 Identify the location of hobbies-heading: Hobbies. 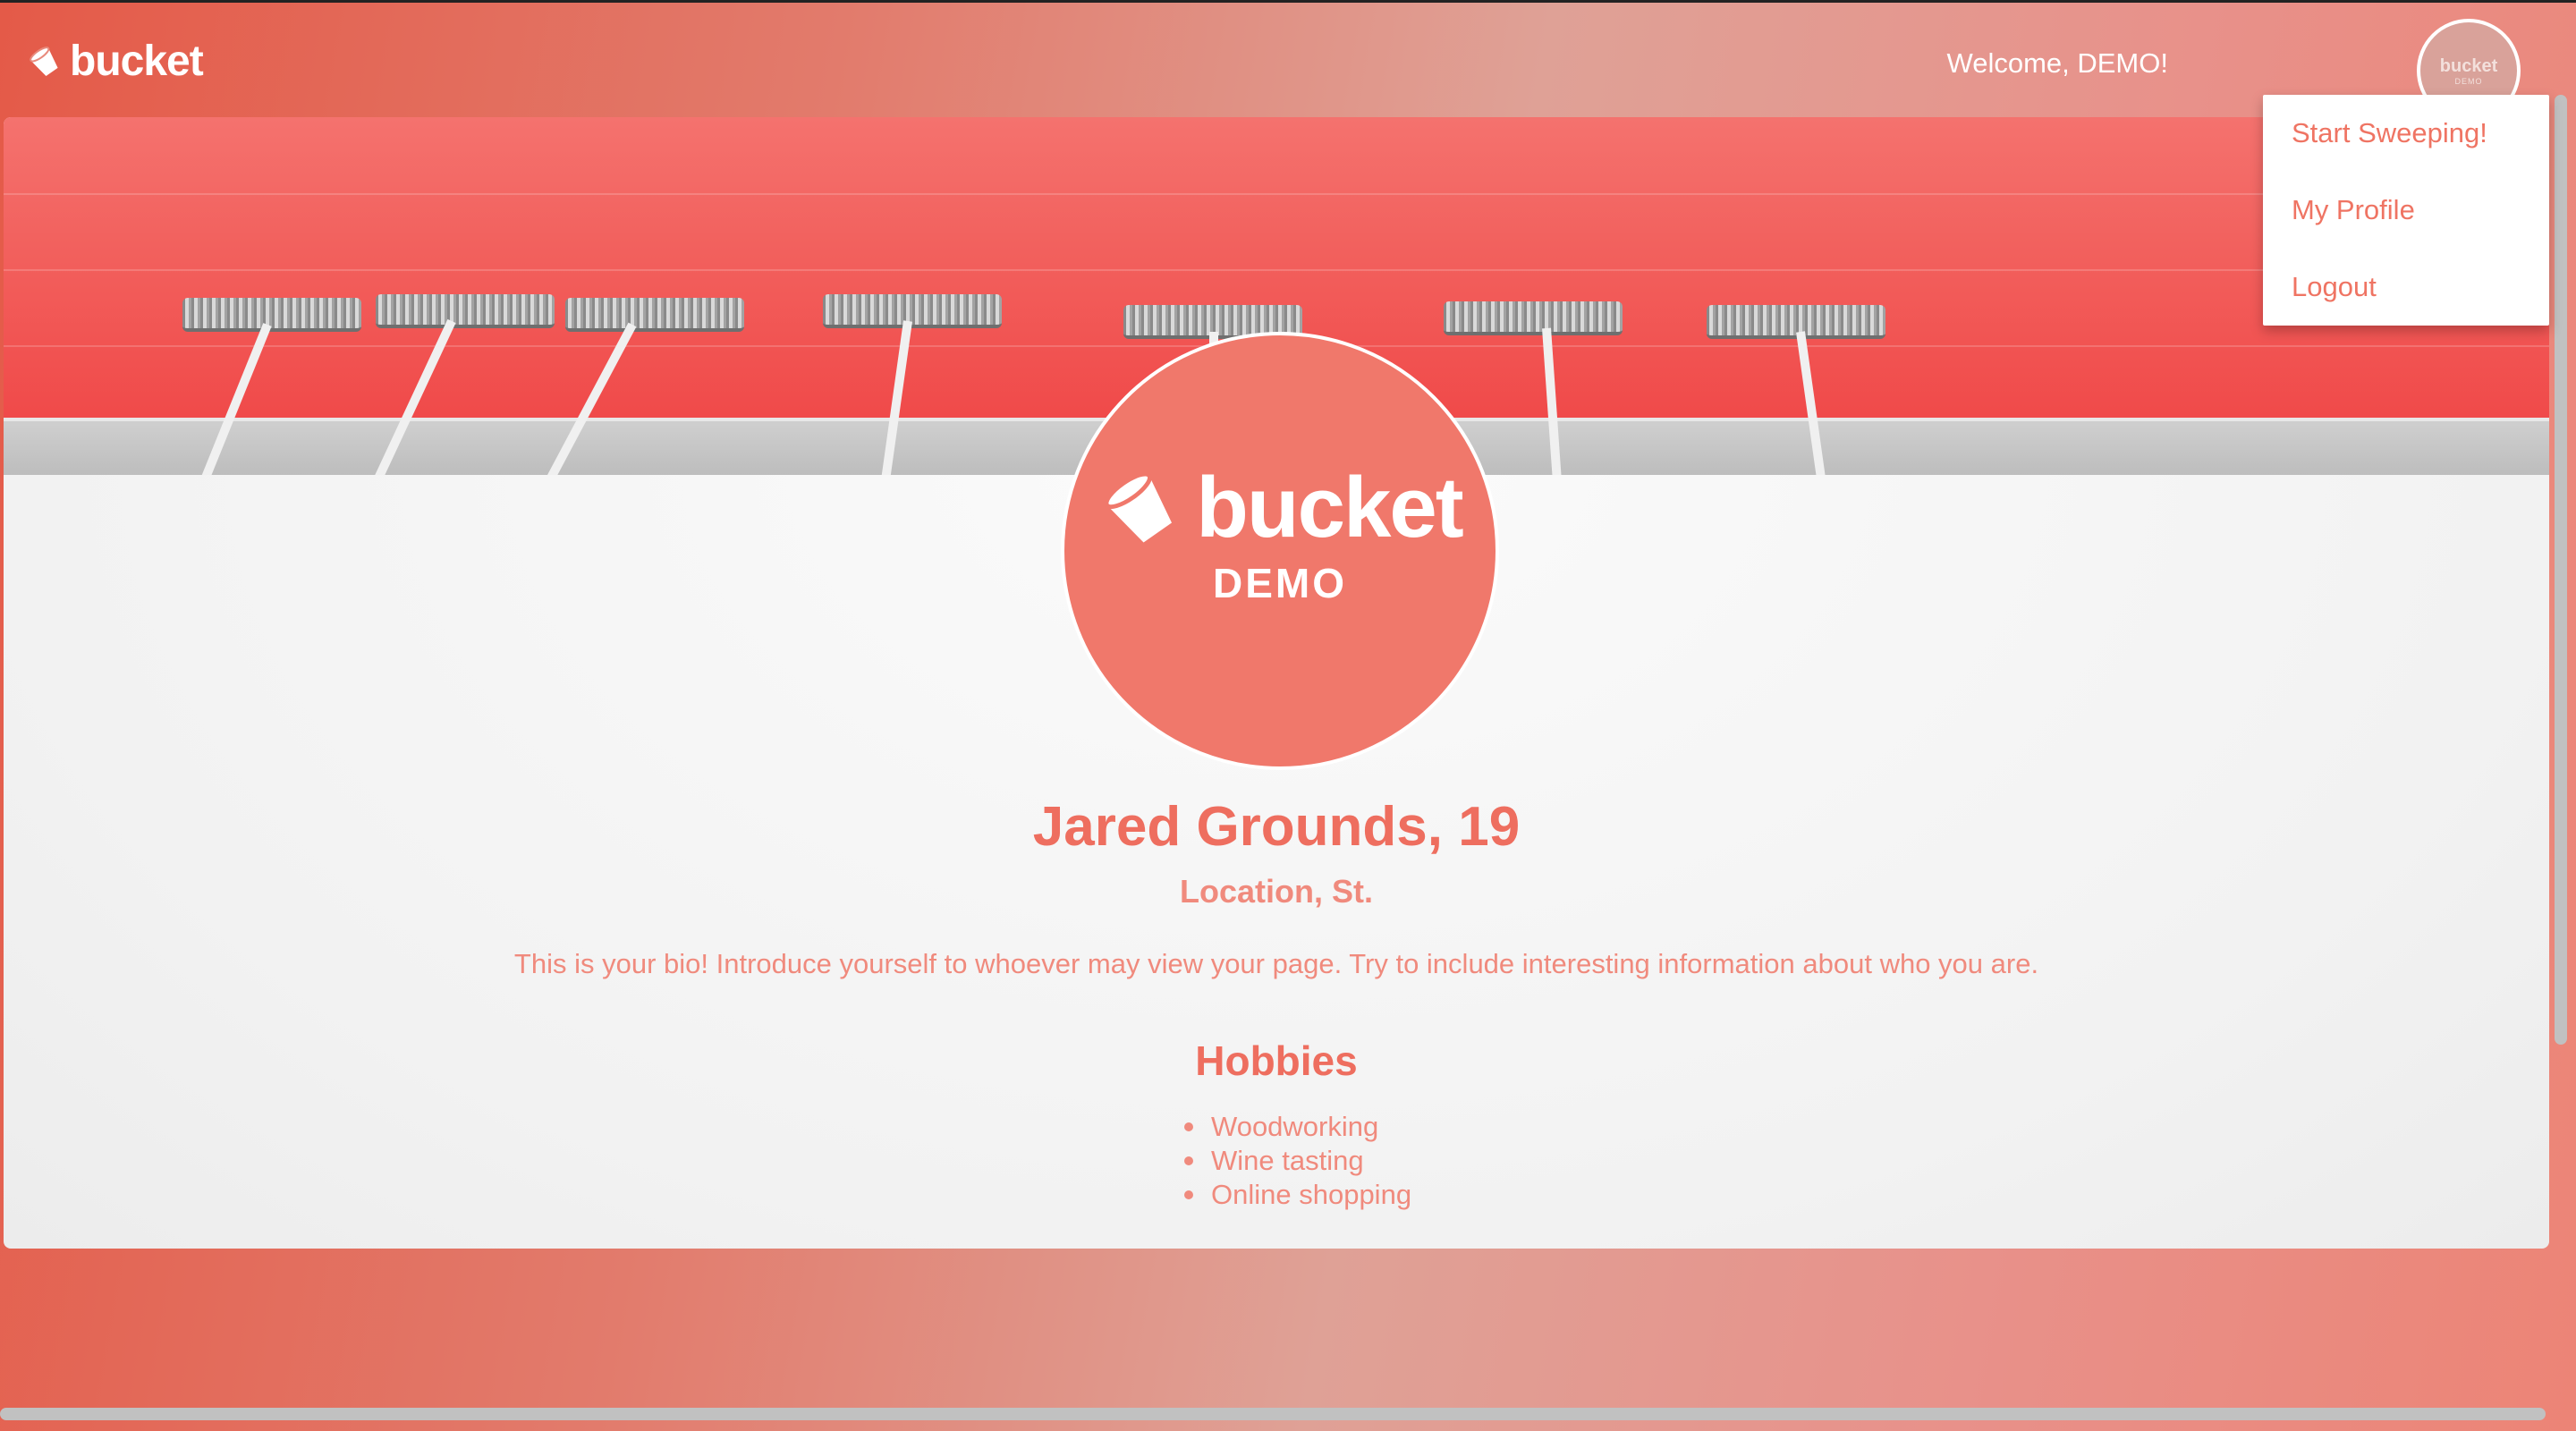
(1276, 1061).